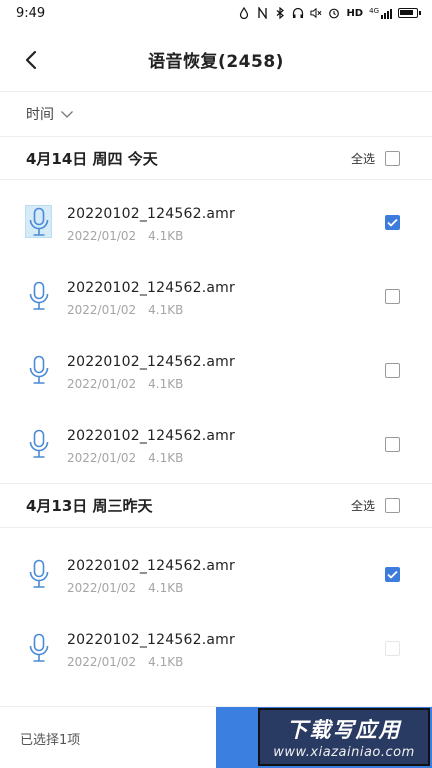 This screenshot has height=768, width=432. Describe the element at coordinates (216, 505) in the screenshot. I see `group-header-yesterday: 4月13日 周三昨天 全选` at that location.